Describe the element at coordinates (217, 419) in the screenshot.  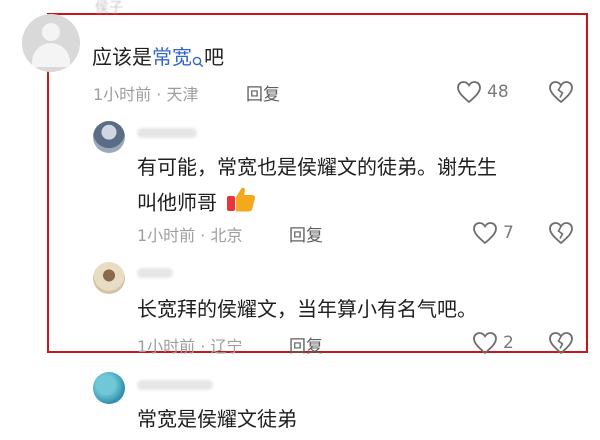
I see `reply-text: 常宽是侯耀文徒弟` at that location.